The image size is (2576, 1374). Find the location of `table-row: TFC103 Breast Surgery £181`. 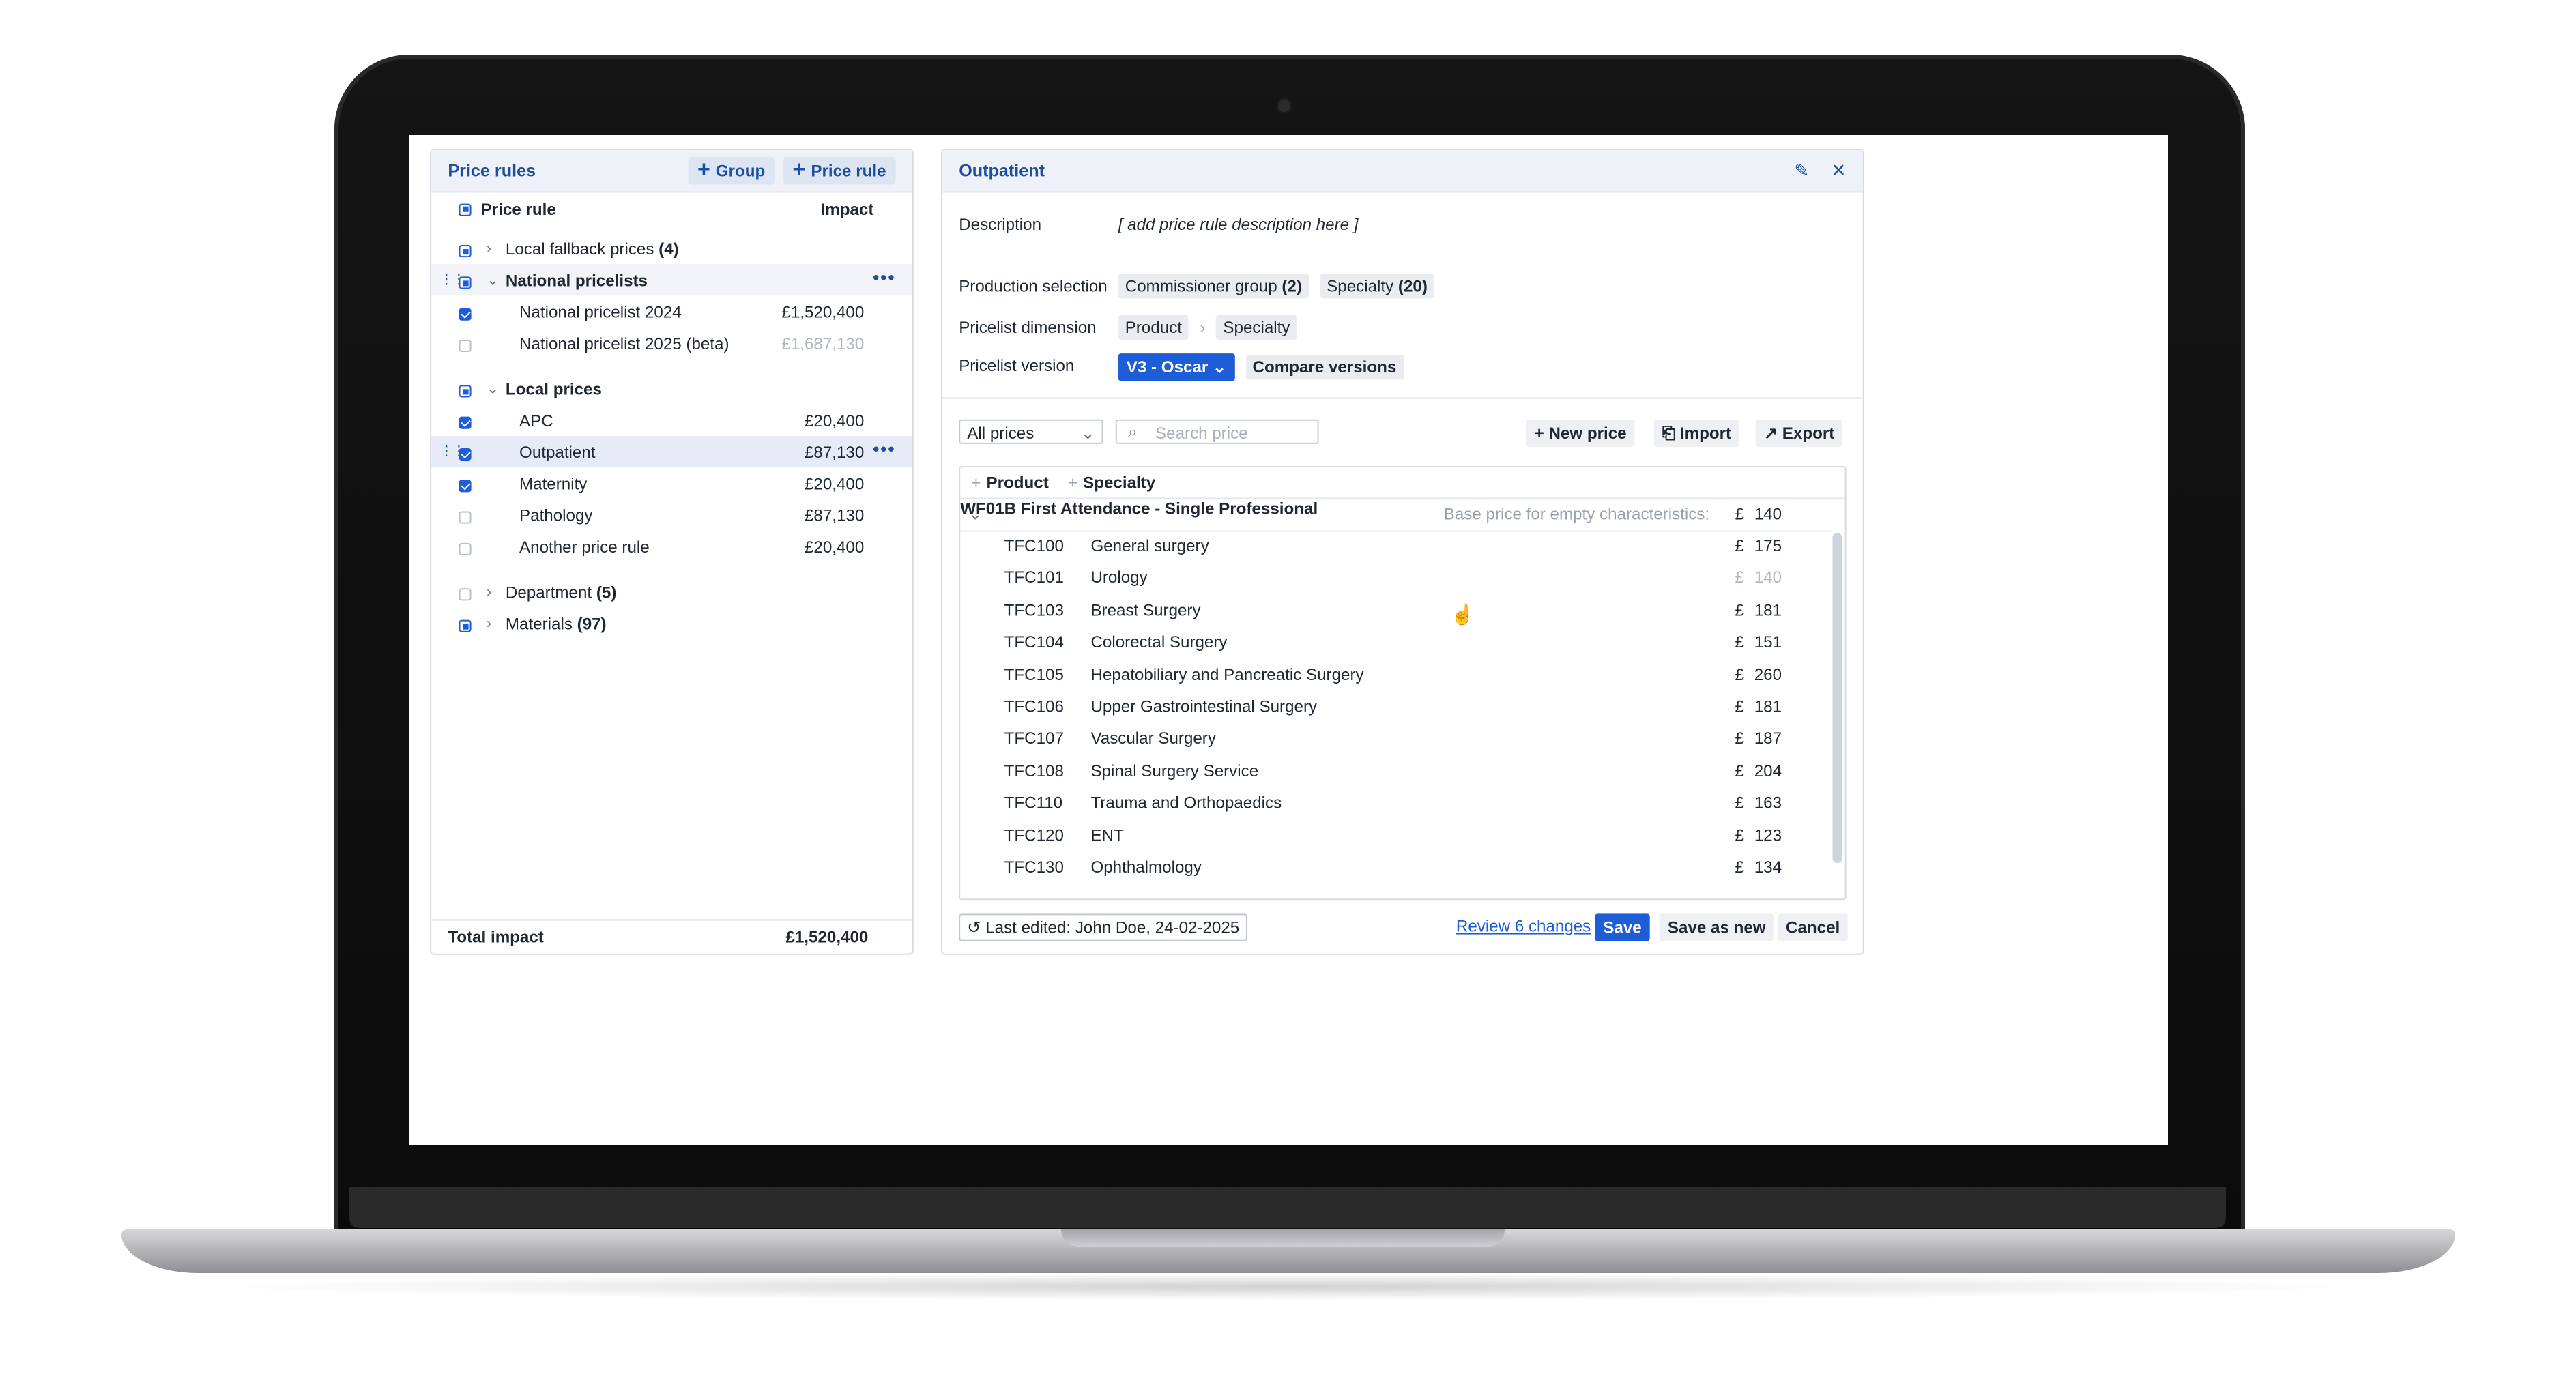

table-row: TFC103 Breast Surgery £181 is located at coordinates (1395, 610).